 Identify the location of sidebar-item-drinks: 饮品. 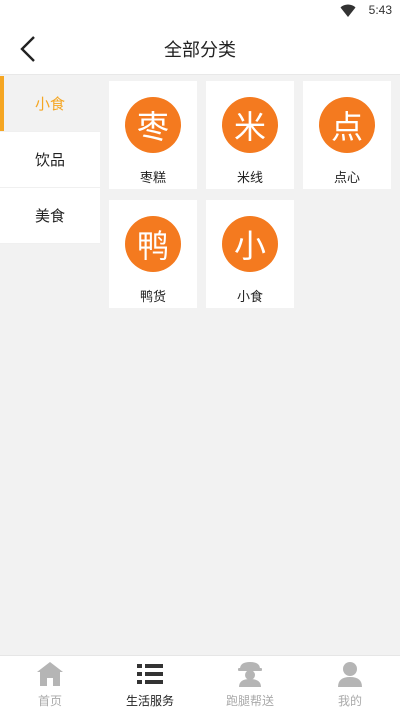
(50, 160).